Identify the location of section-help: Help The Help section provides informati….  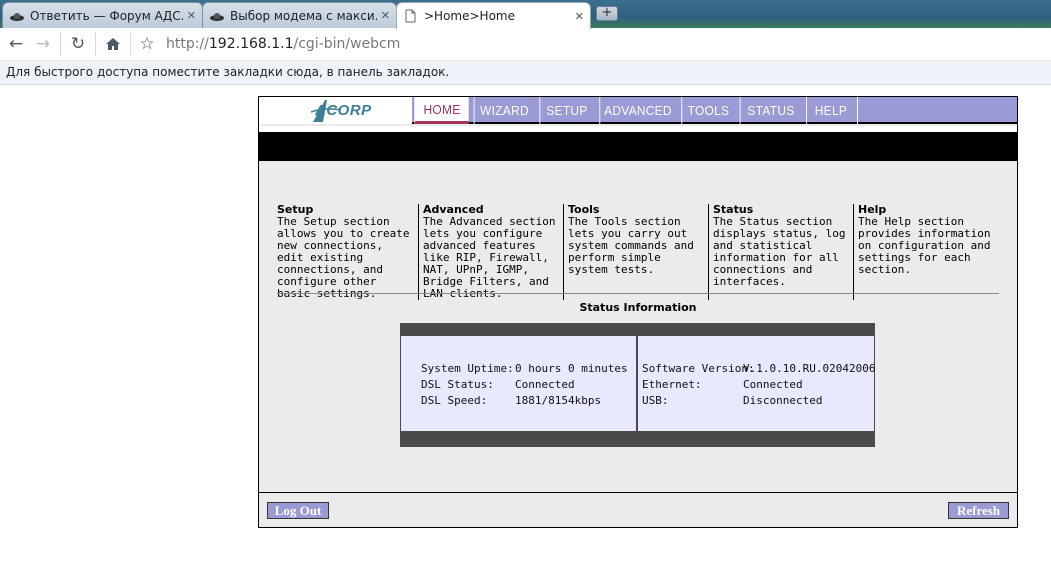
(924, 252).